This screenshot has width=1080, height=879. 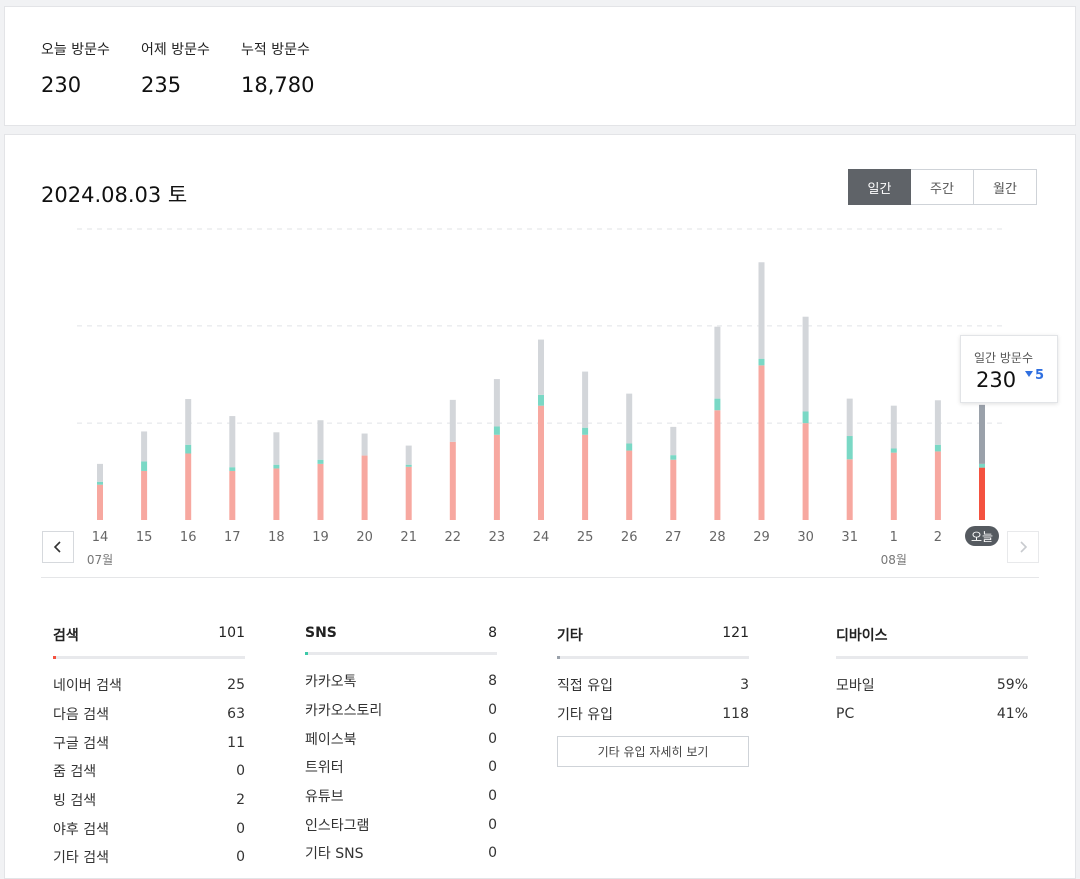 I want to click on tick-label-16: 16, so click(x=188, y=537).